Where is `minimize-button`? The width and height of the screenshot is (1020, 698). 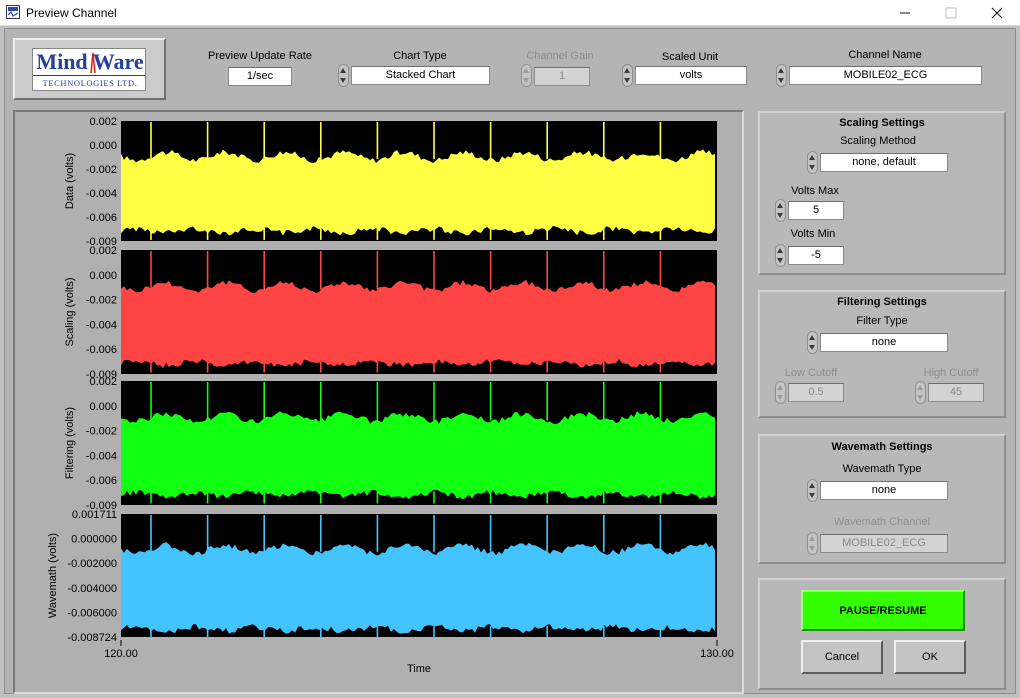 minimize-button is located at coordinates (905, 13).